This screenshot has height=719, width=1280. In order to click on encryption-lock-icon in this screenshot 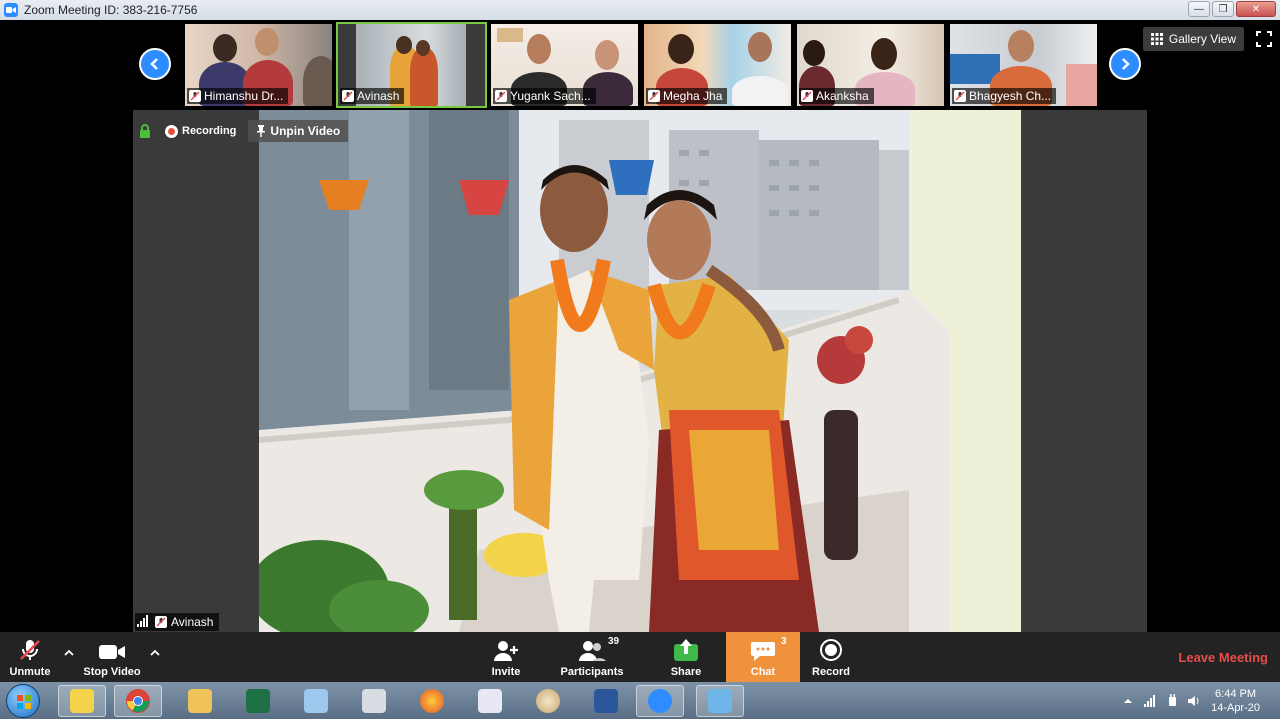, I will do `click(145, 131)`.